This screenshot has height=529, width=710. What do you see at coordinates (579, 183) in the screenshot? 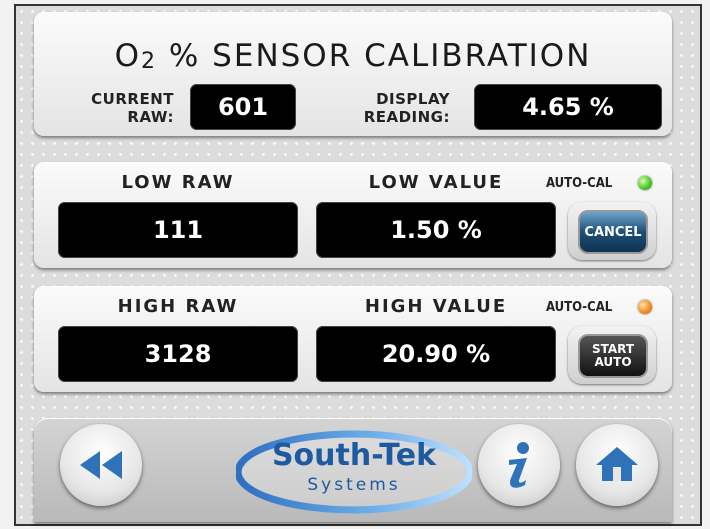
I see `low-autocal-label: AUTO-CAL` at bounding box center [579, 183].